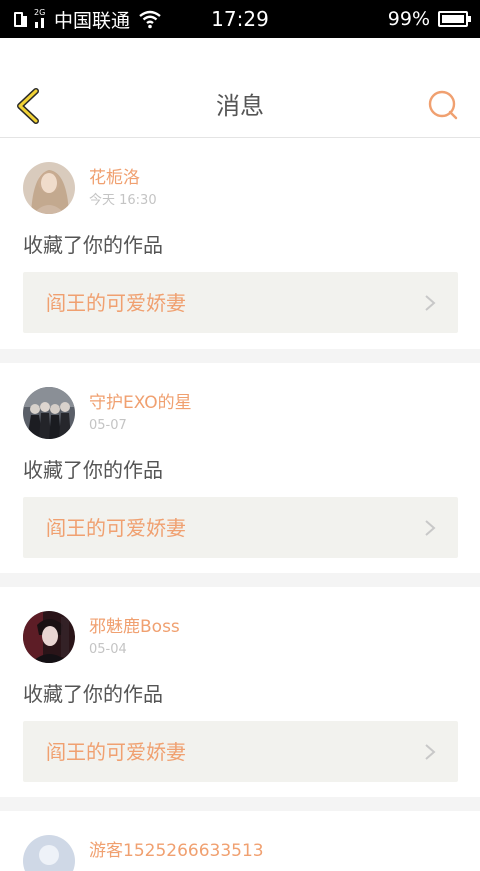 Image resolution: width=480 pixels, height=871 pixels. I want to click on nav-header: 消息, so click(240, 88).